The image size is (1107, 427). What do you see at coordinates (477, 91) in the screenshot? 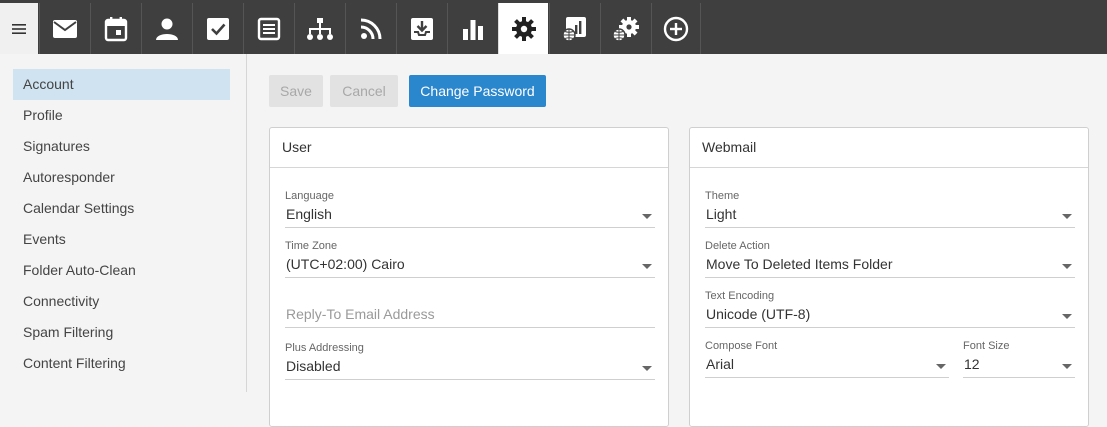
I see `change-password-button: Change Password` at bounding box center [477, 91].